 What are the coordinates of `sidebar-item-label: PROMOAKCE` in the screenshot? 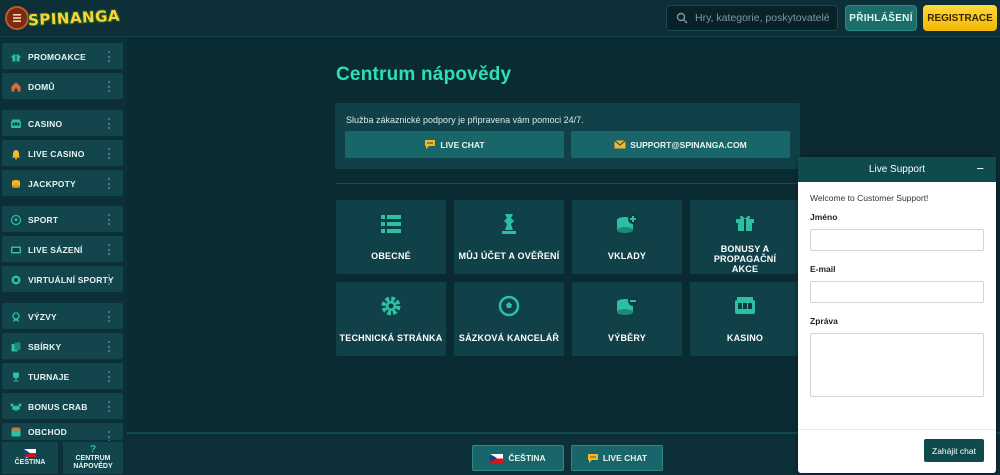 It's located at (57, 56).